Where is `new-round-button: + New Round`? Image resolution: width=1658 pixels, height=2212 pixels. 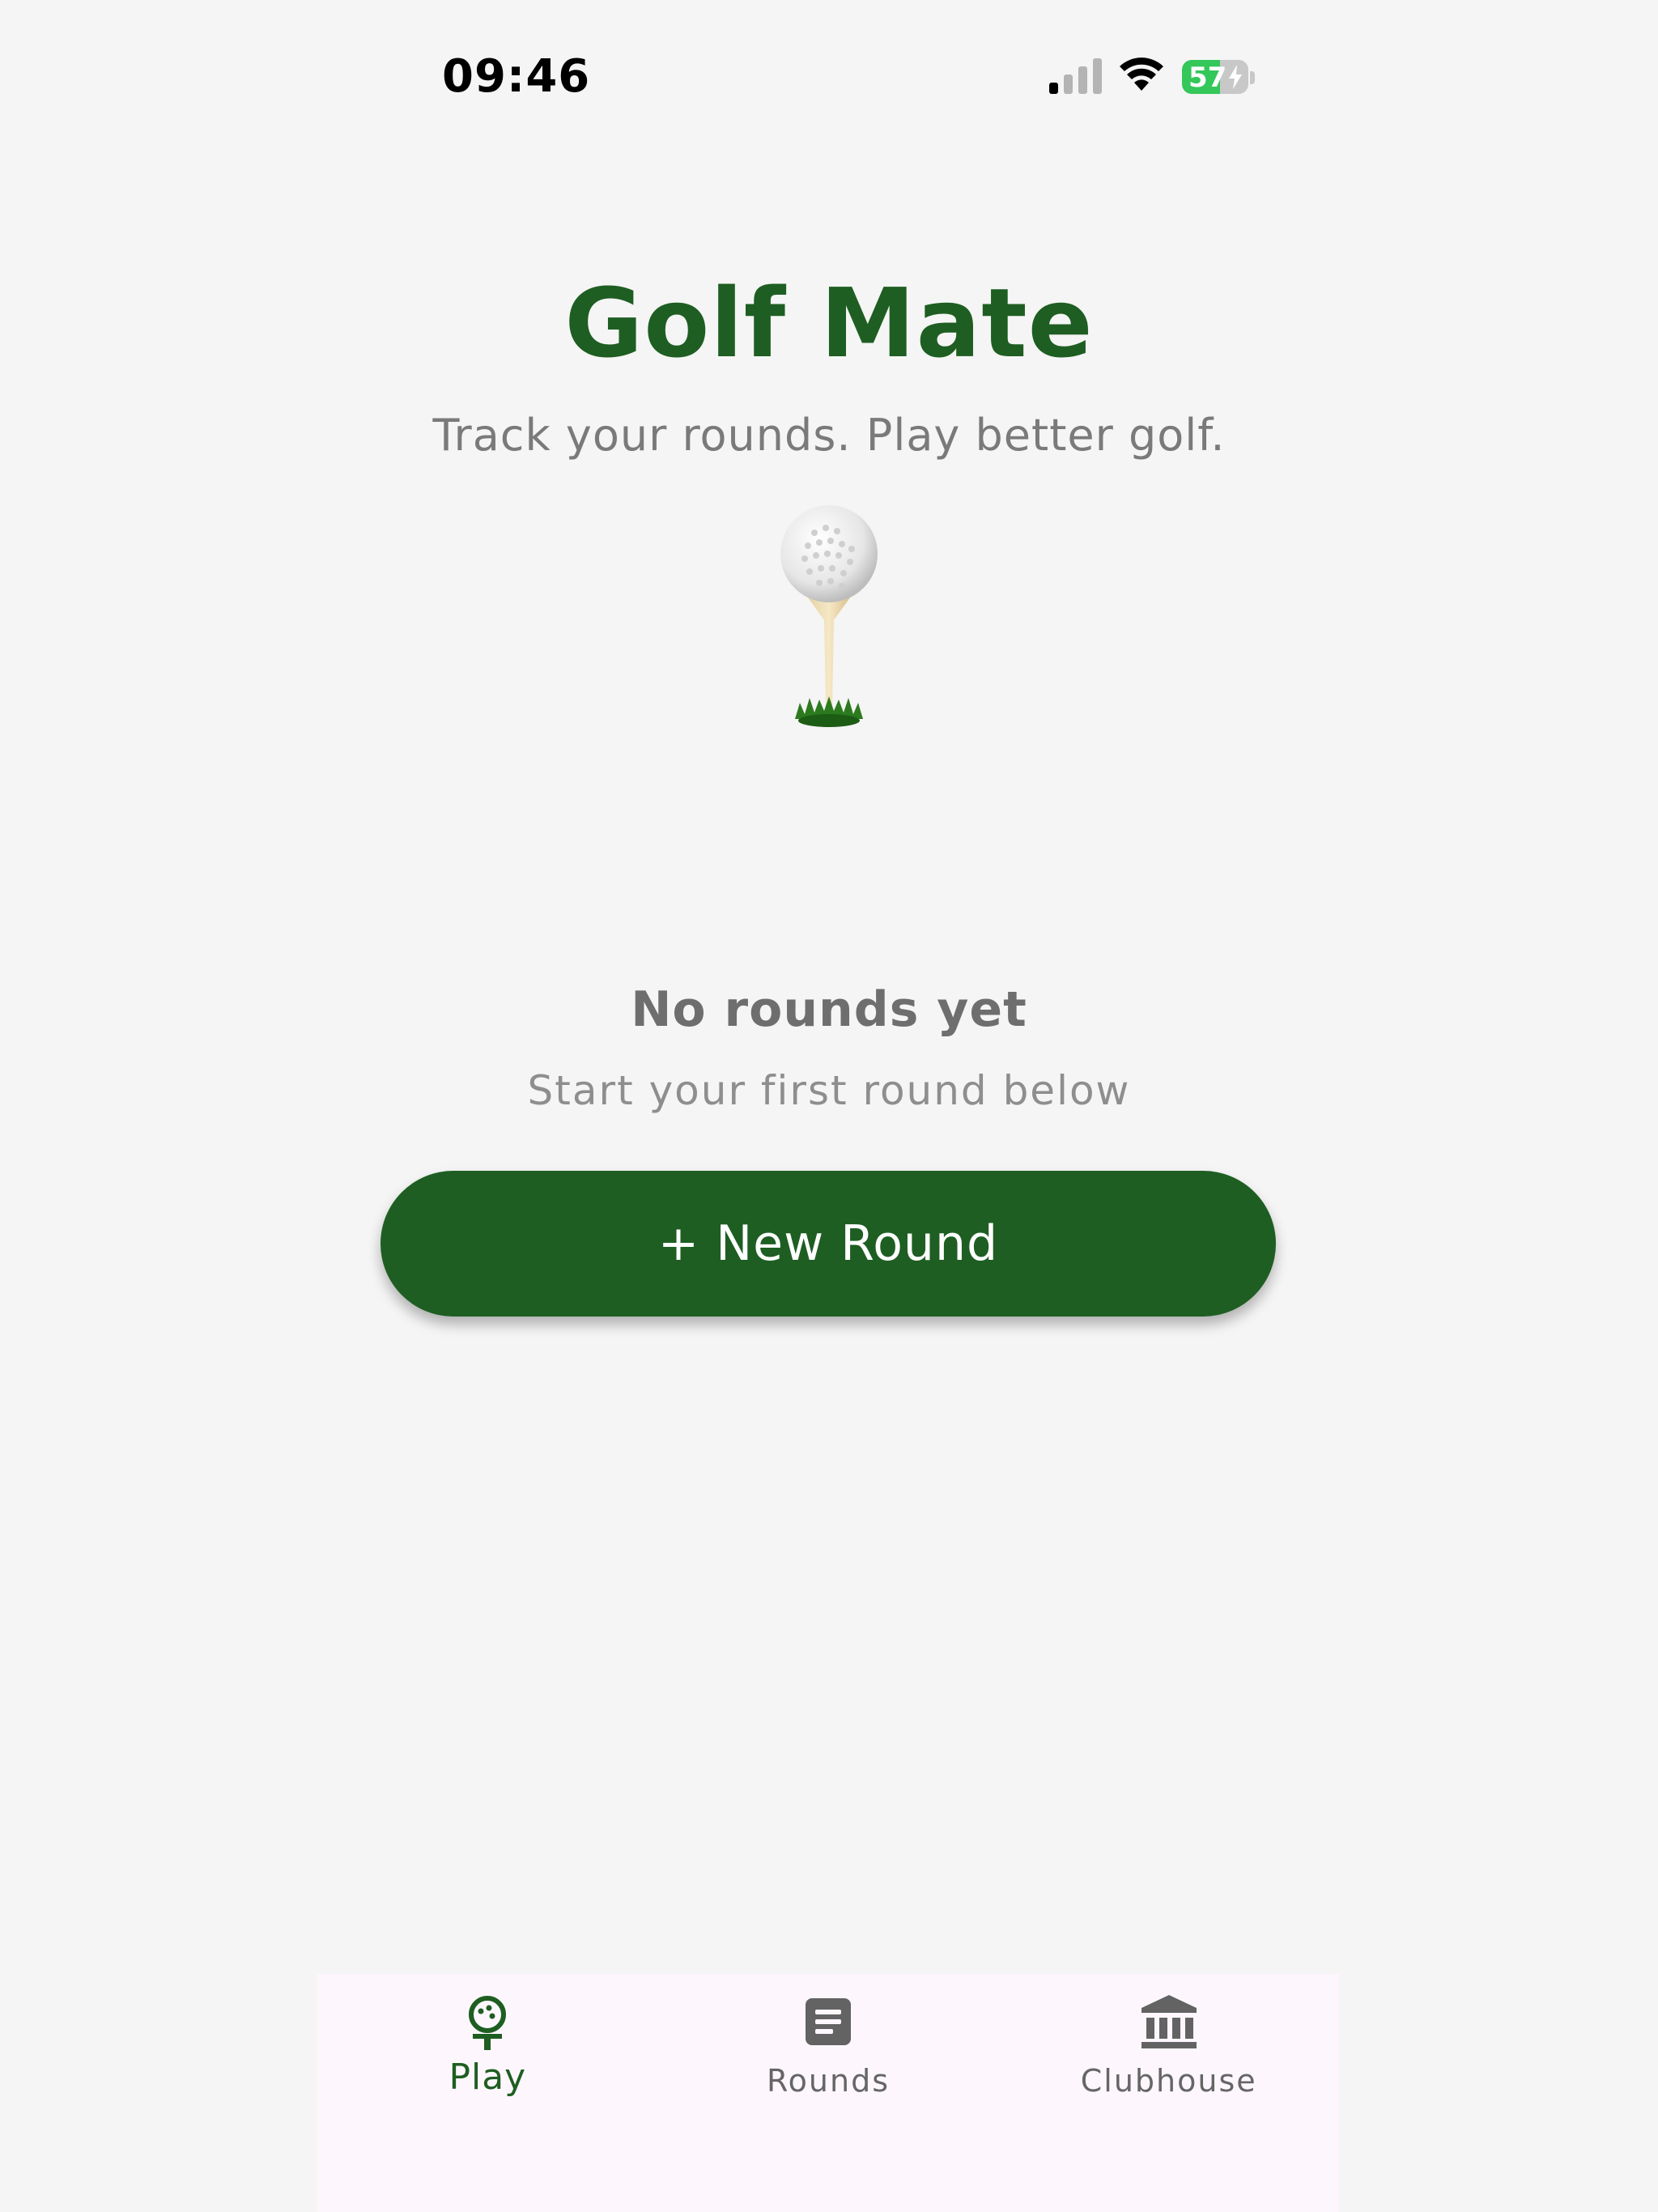 new-round-button: + New Round is located at coordinates (828, 1244).